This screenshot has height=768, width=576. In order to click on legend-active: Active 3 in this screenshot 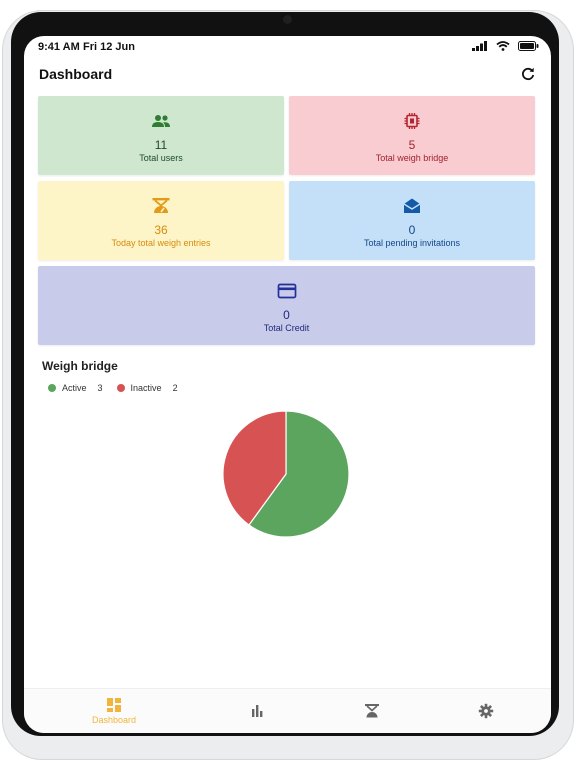, I will do `click(75, 388)`.